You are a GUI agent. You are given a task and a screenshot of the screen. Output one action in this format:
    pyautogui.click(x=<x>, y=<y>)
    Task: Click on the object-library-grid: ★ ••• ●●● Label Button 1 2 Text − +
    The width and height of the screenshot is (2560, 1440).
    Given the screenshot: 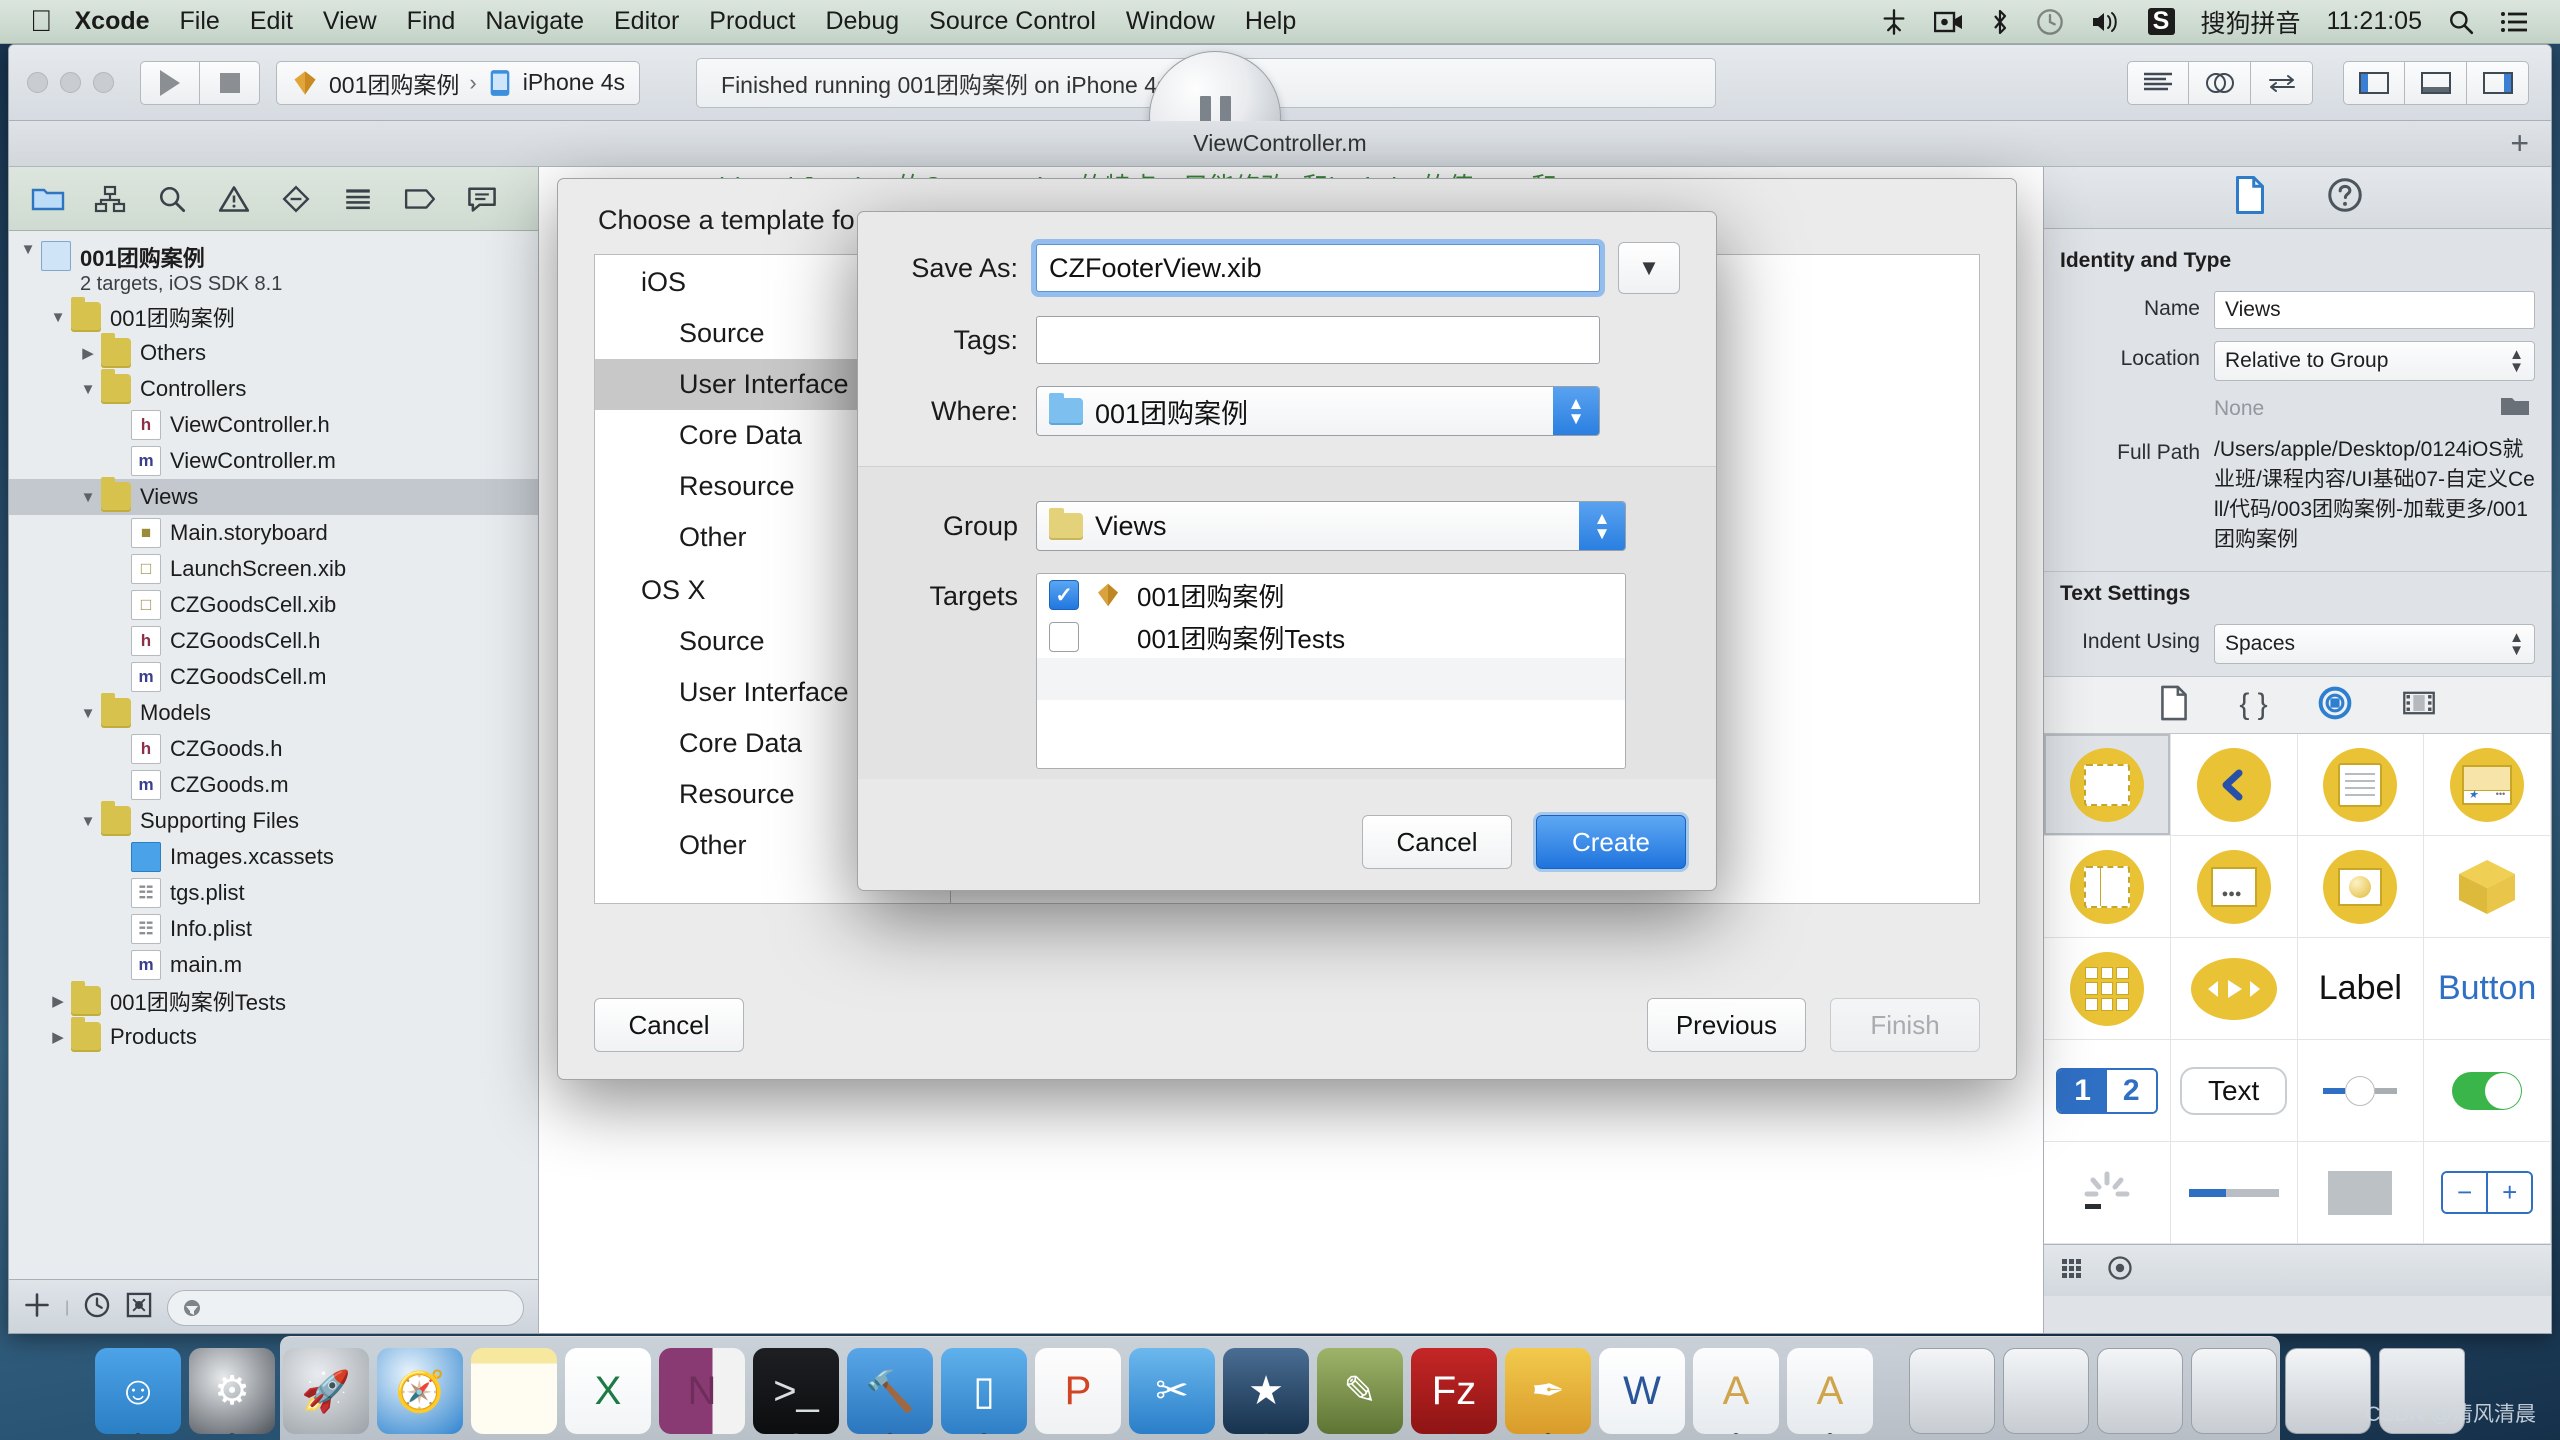 What is the action you would take?
    pyautogui.click(x=2297, y=989)
    